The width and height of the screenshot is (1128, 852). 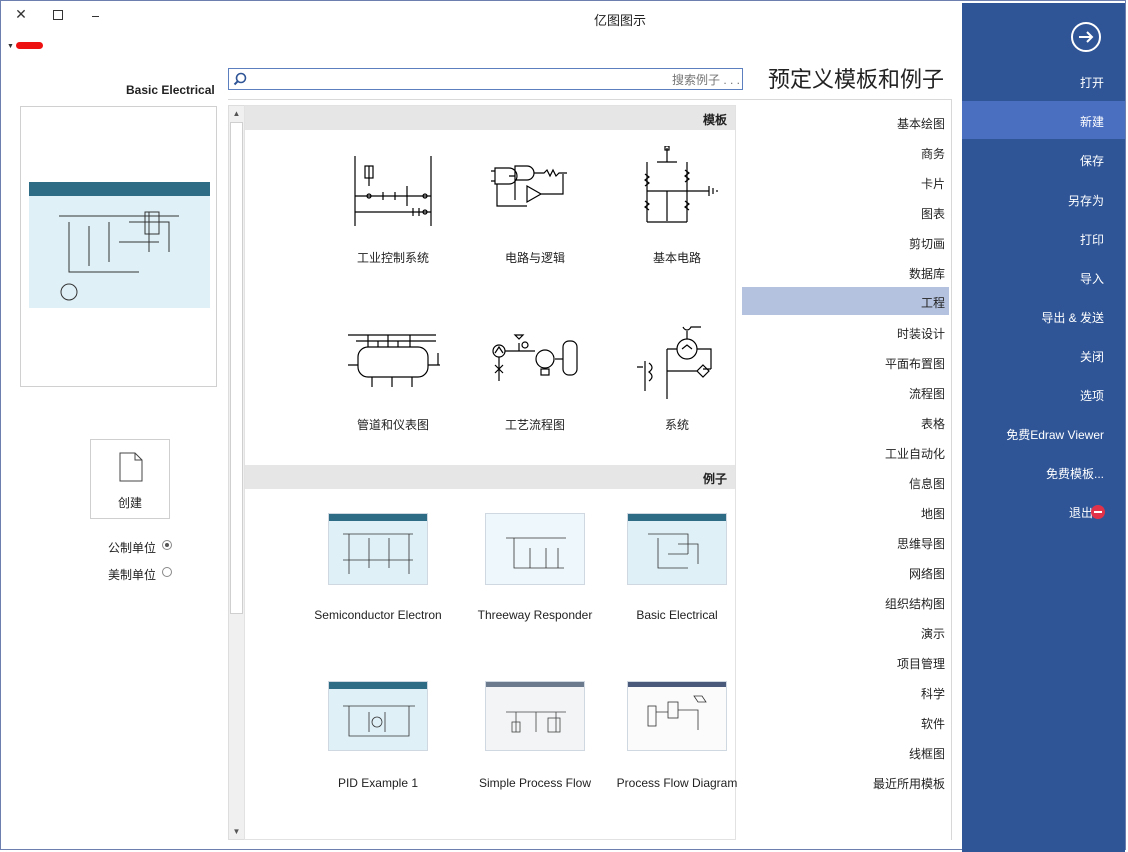 I want to click on quick-access-dropdown-icon: ▼, so click(x=10, y=46).